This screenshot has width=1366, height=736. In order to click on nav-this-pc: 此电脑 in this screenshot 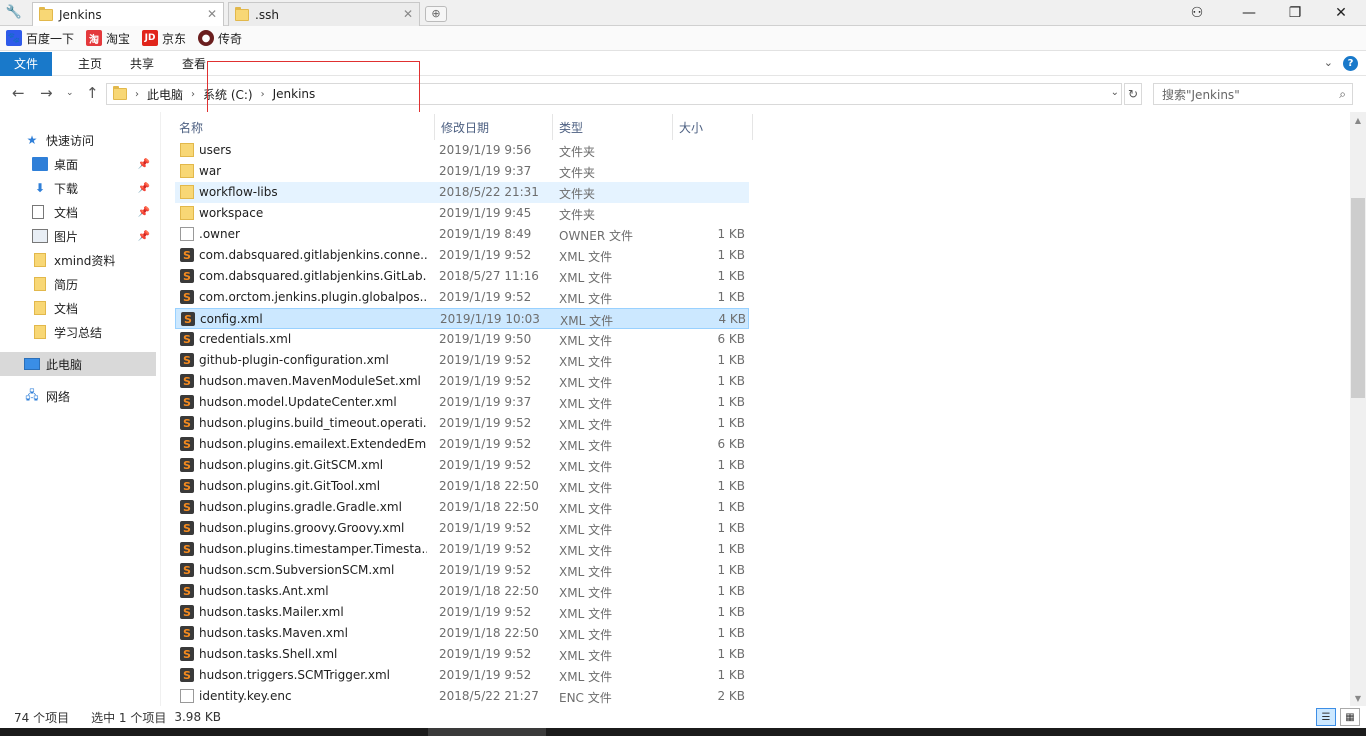, I will do `click(78, 364)`.